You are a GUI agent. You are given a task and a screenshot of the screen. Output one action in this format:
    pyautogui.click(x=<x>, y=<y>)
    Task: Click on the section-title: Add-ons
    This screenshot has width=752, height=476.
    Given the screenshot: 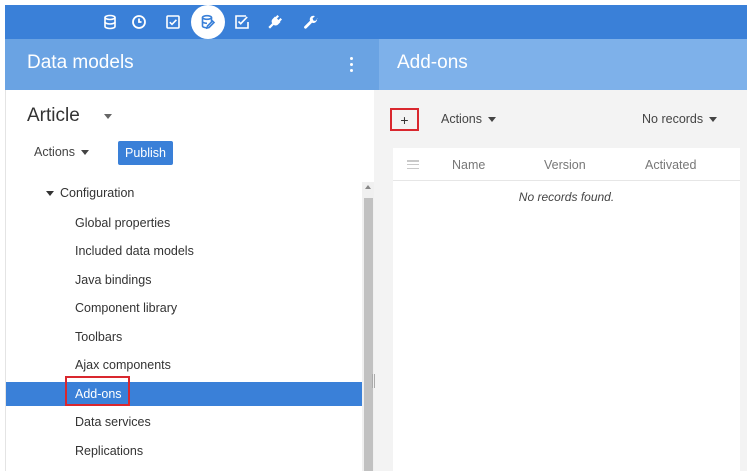 What is the action you would take?
    pyautogui.click(x=432, y=62)
    